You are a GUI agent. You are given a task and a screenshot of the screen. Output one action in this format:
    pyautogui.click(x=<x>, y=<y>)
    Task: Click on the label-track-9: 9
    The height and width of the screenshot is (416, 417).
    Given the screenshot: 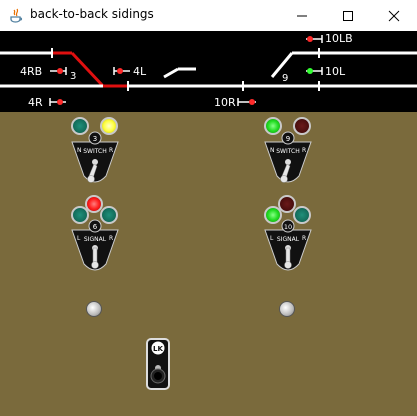 What is the action you would take?
    pyautogui.click(x=285, y=78)
    